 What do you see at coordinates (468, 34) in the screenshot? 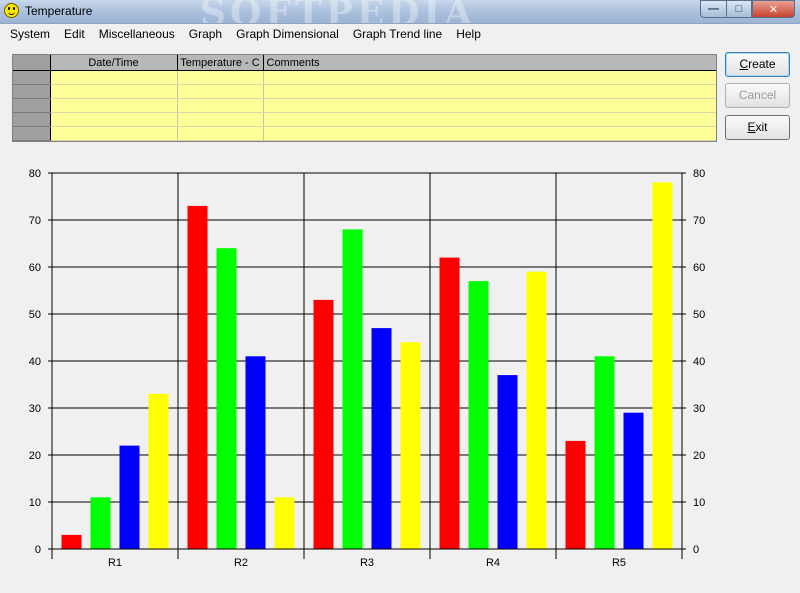
I see `menu-help: Help` at bounding box center [468, 34].